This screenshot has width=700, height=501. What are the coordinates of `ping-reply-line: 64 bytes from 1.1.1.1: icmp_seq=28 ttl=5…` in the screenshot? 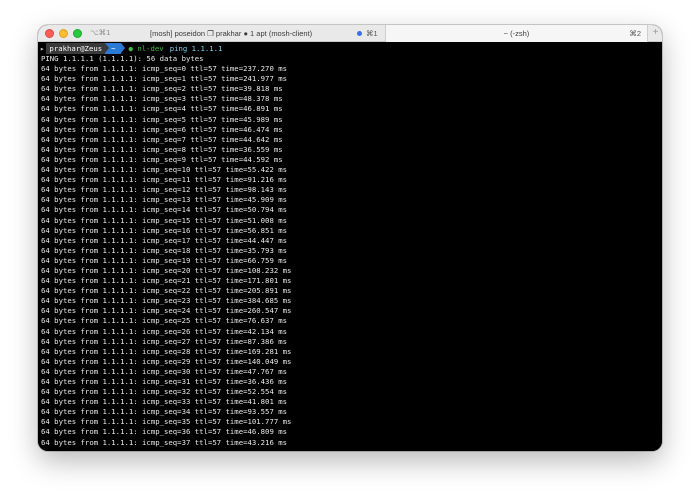 It's located at (166, 351).